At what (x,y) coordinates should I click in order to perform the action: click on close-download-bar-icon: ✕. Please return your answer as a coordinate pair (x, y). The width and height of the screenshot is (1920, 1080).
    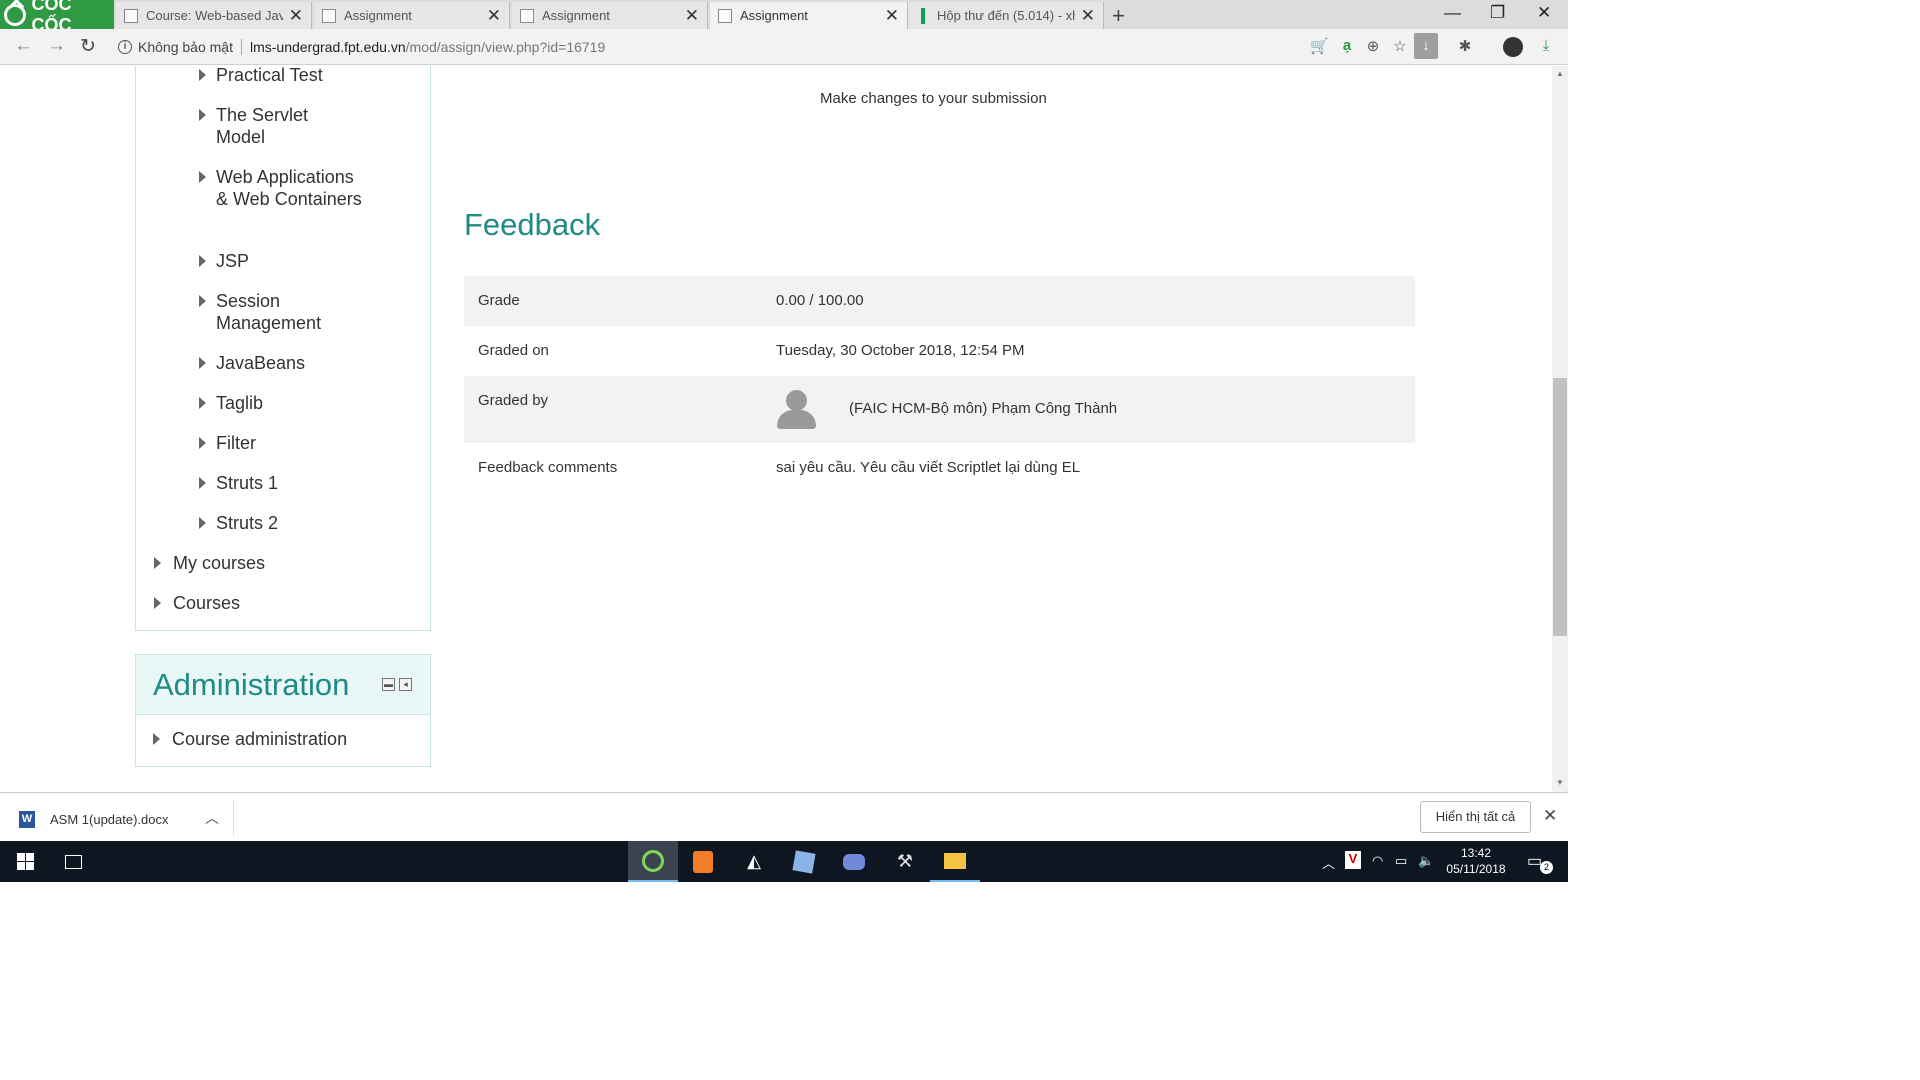
    Looking at the image, I should click on (1550, 816).